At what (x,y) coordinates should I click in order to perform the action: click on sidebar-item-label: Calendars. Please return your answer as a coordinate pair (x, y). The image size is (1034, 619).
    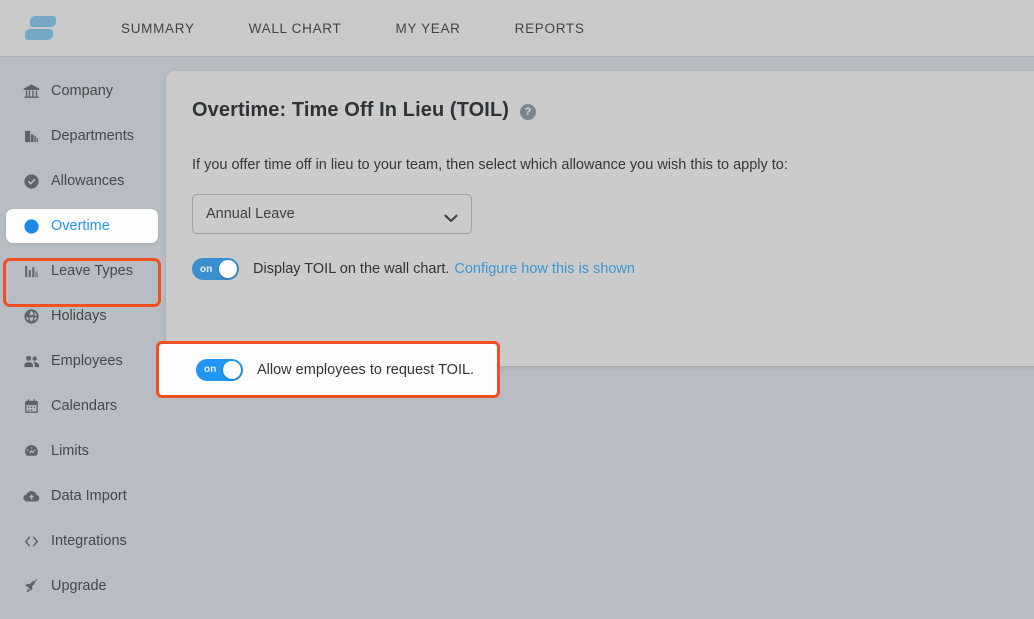
    Looking at the image, I should click on (84, 406).